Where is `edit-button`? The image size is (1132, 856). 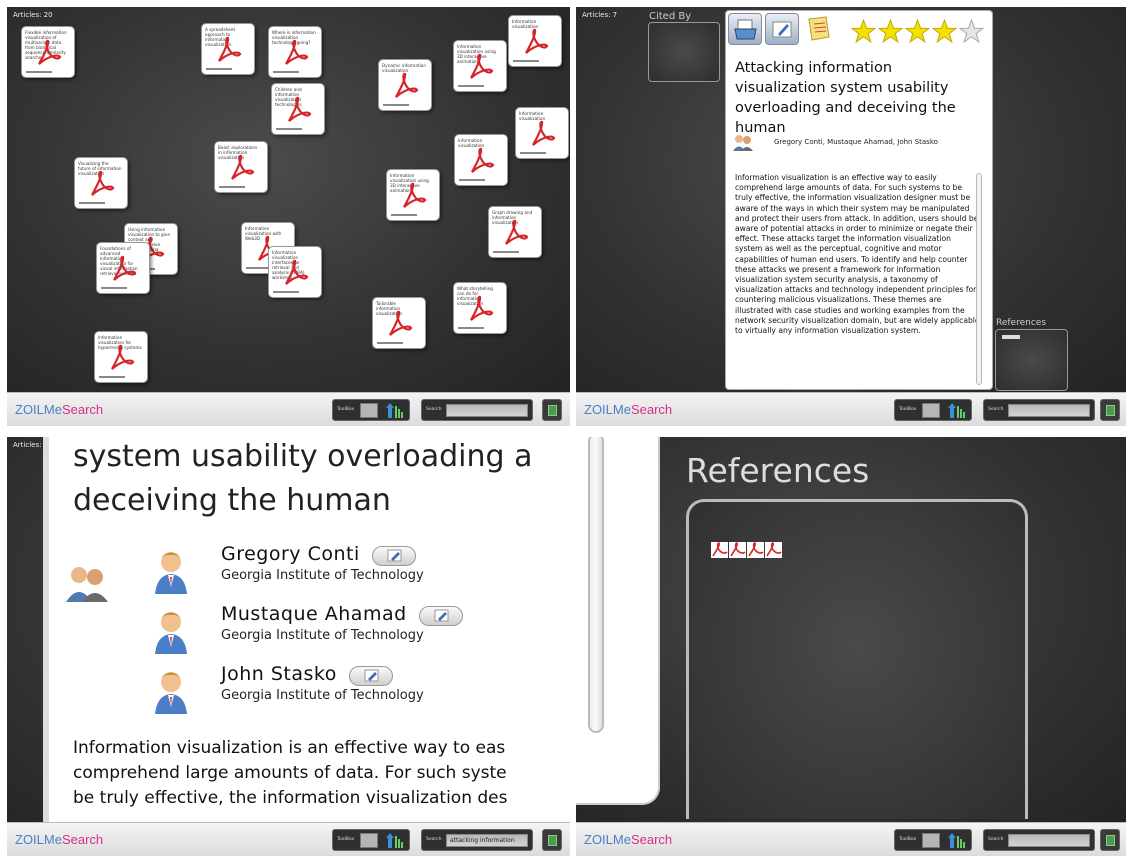 edit-button is located at coordinates (782, 29).